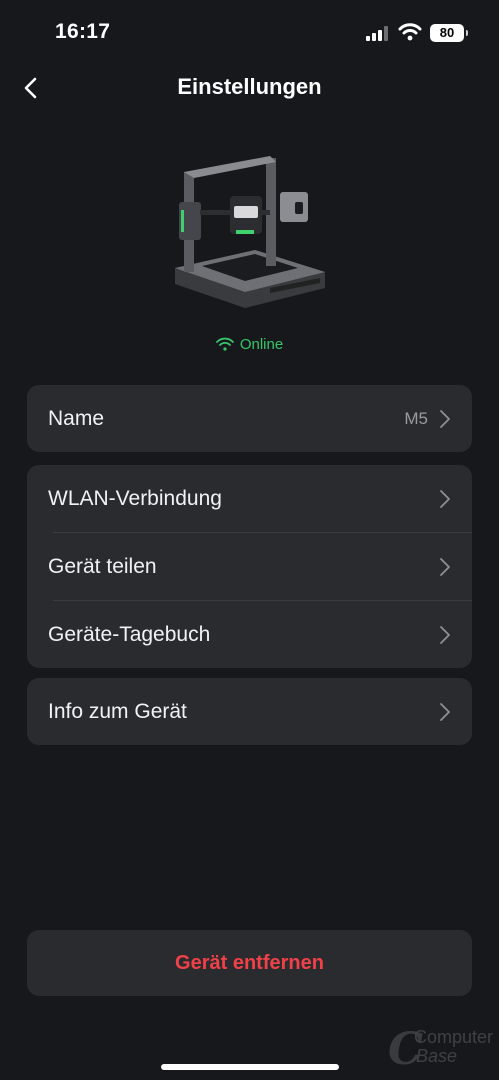  Describe the element at coordinates (117, 711) in the screenshot. I see `info-label: Info zum Gerät` at that location.